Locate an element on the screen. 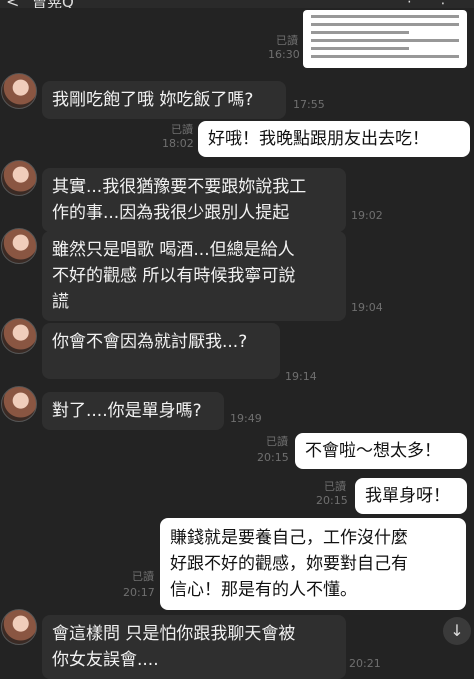  chat-header: < 曾晃Q ⁝ ⋮ is located at coordinates (237, 4).